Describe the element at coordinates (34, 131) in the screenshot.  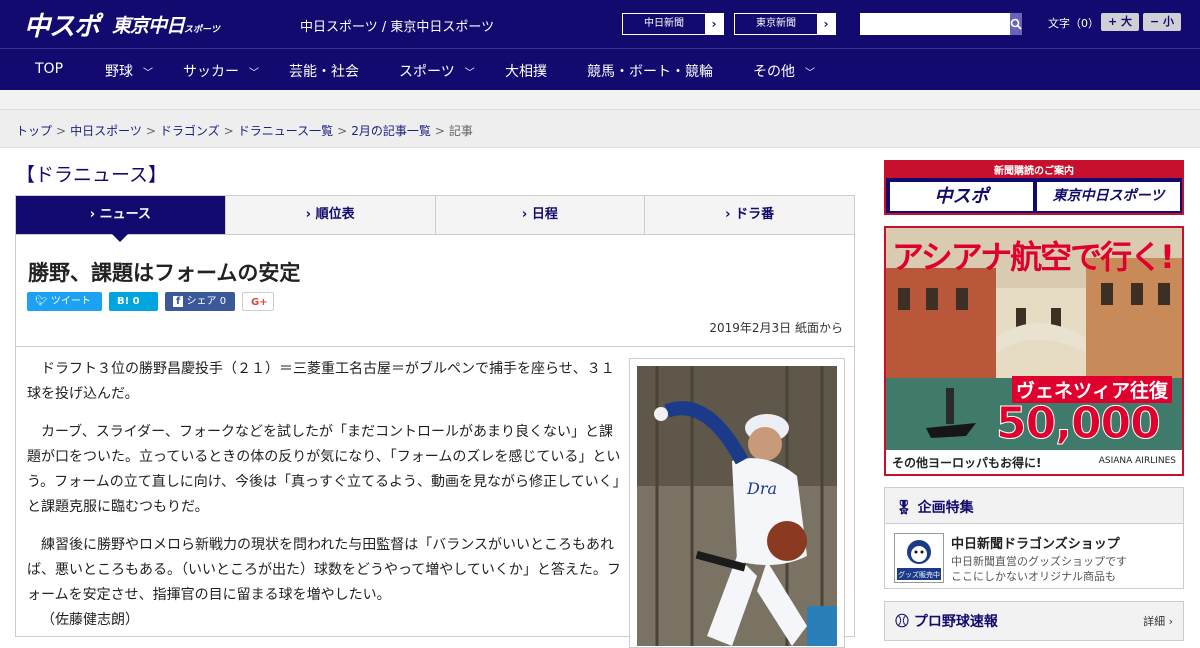
I see `breadcrumb-top: トップ` at that location.